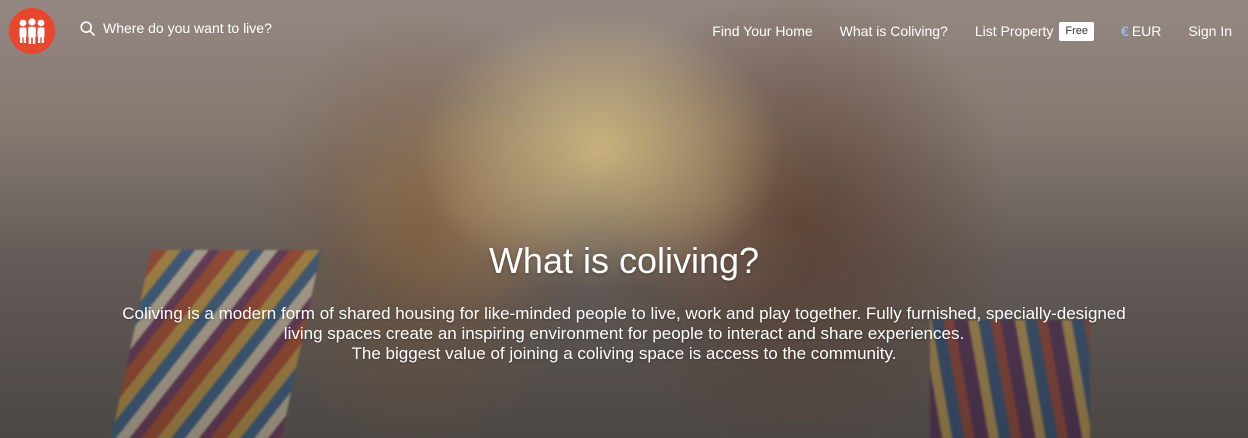 The width and height of the screenshot is (1248, 438). What do you see at coordinates (1014, 31) in the screenshot?
I see `list-property-label: List Property` at bounding box center [1014, 31].